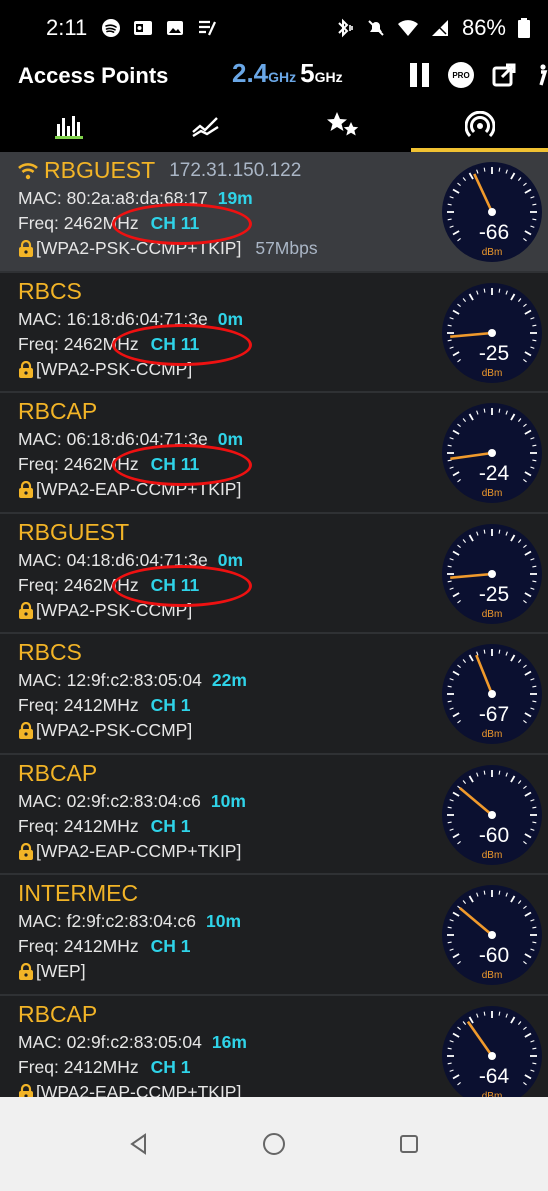 Image resolution: width=548 pixels, height=1191 pixels. I want to click on mac-address: MAC: 04:18:d6:04:71:3e, so click(113, 559).